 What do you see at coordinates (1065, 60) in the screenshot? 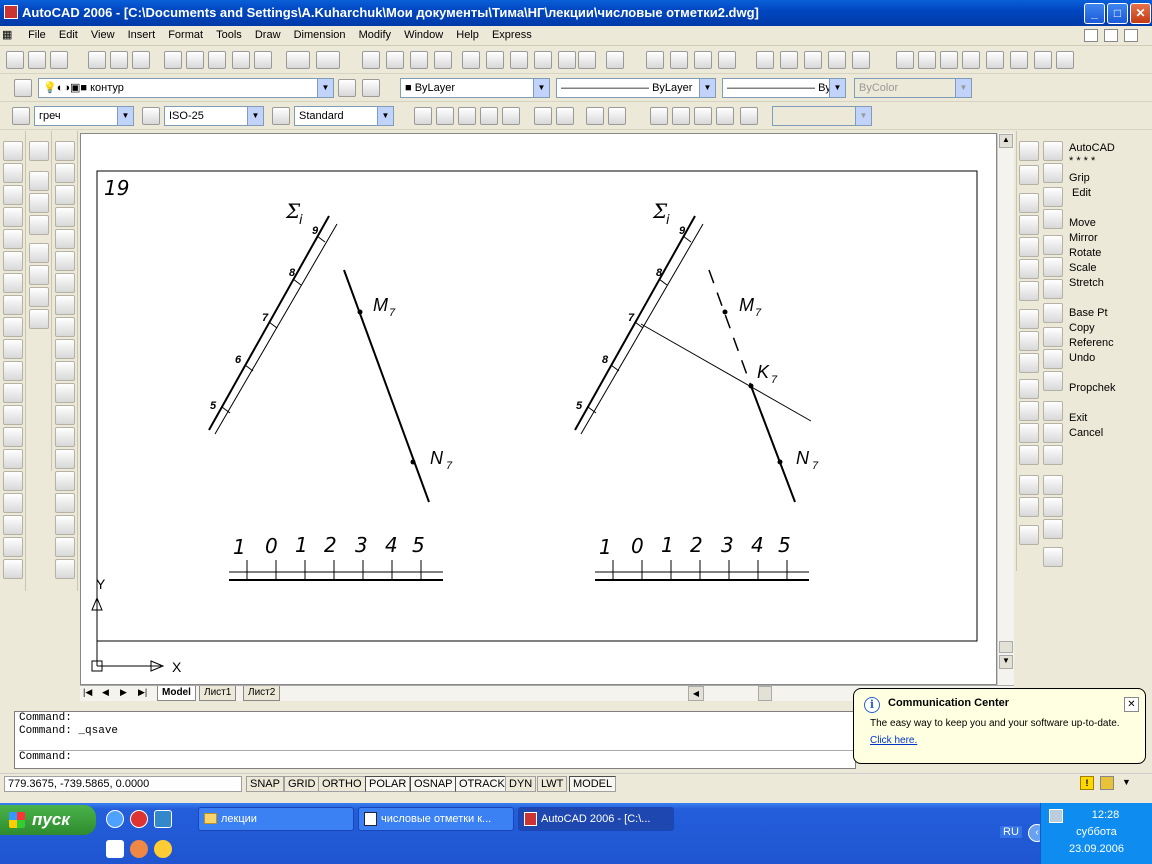
I see `convert-space-icon` at bounding box center [1065, 60].